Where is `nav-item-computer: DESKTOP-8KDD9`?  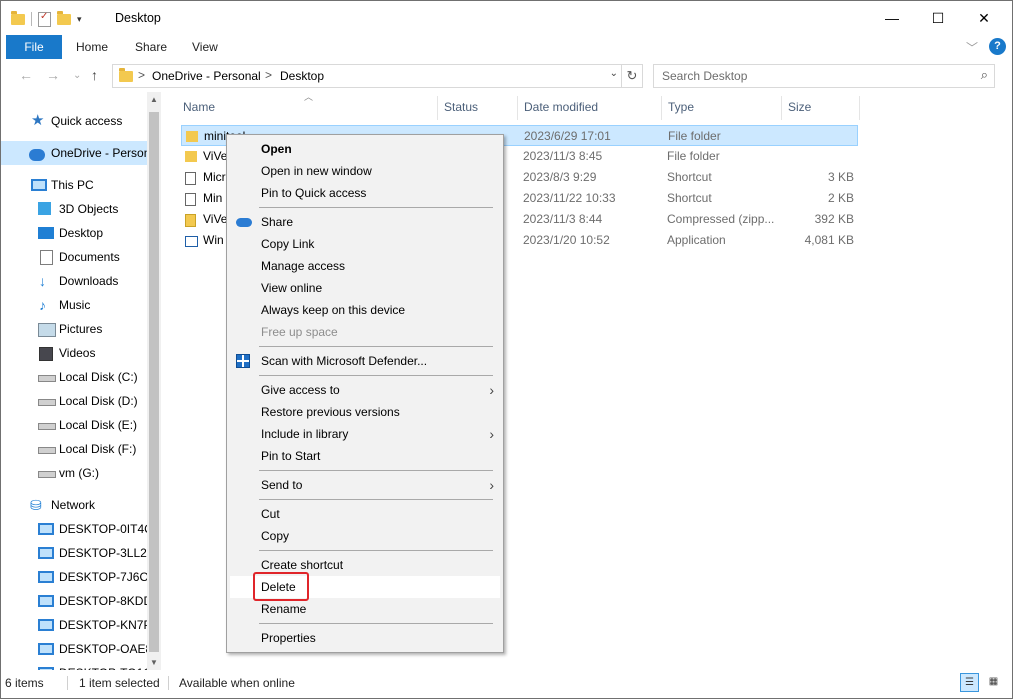 nav-item-computer: DESKTOP-8KDD9 is located at coordinates (80, 601).